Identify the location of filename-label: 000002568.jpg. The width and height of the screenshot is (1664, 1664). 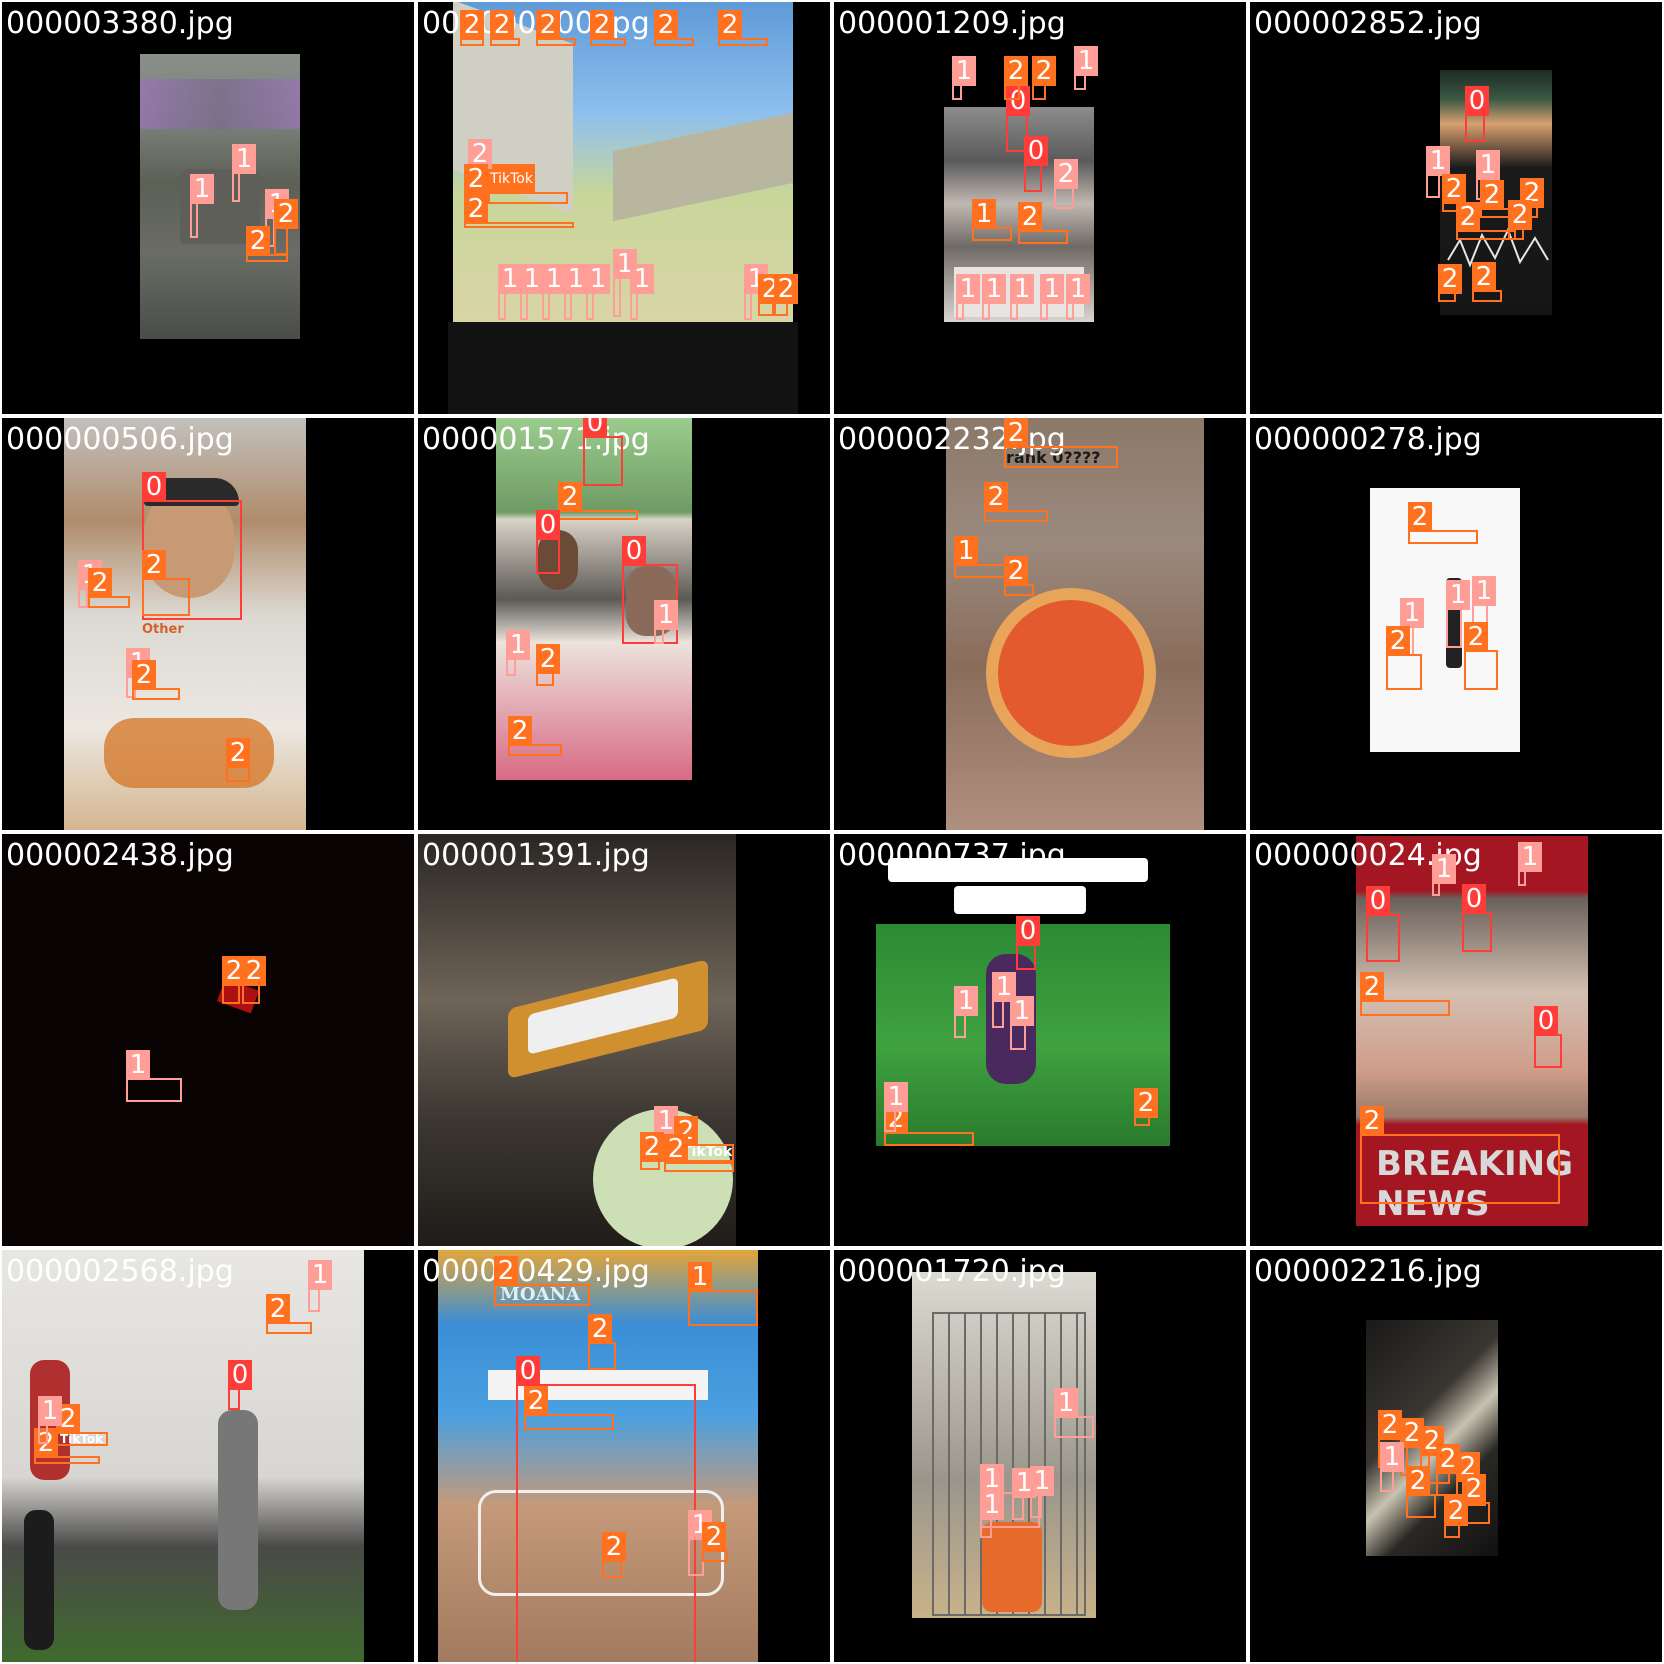
(120, 1271).